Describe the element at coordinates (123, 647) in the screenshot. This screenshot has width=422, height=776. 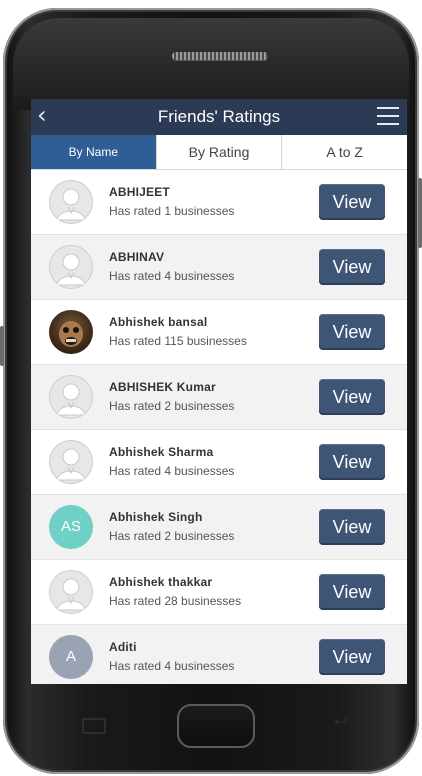
I see `friend-name: Aditi` at that location.